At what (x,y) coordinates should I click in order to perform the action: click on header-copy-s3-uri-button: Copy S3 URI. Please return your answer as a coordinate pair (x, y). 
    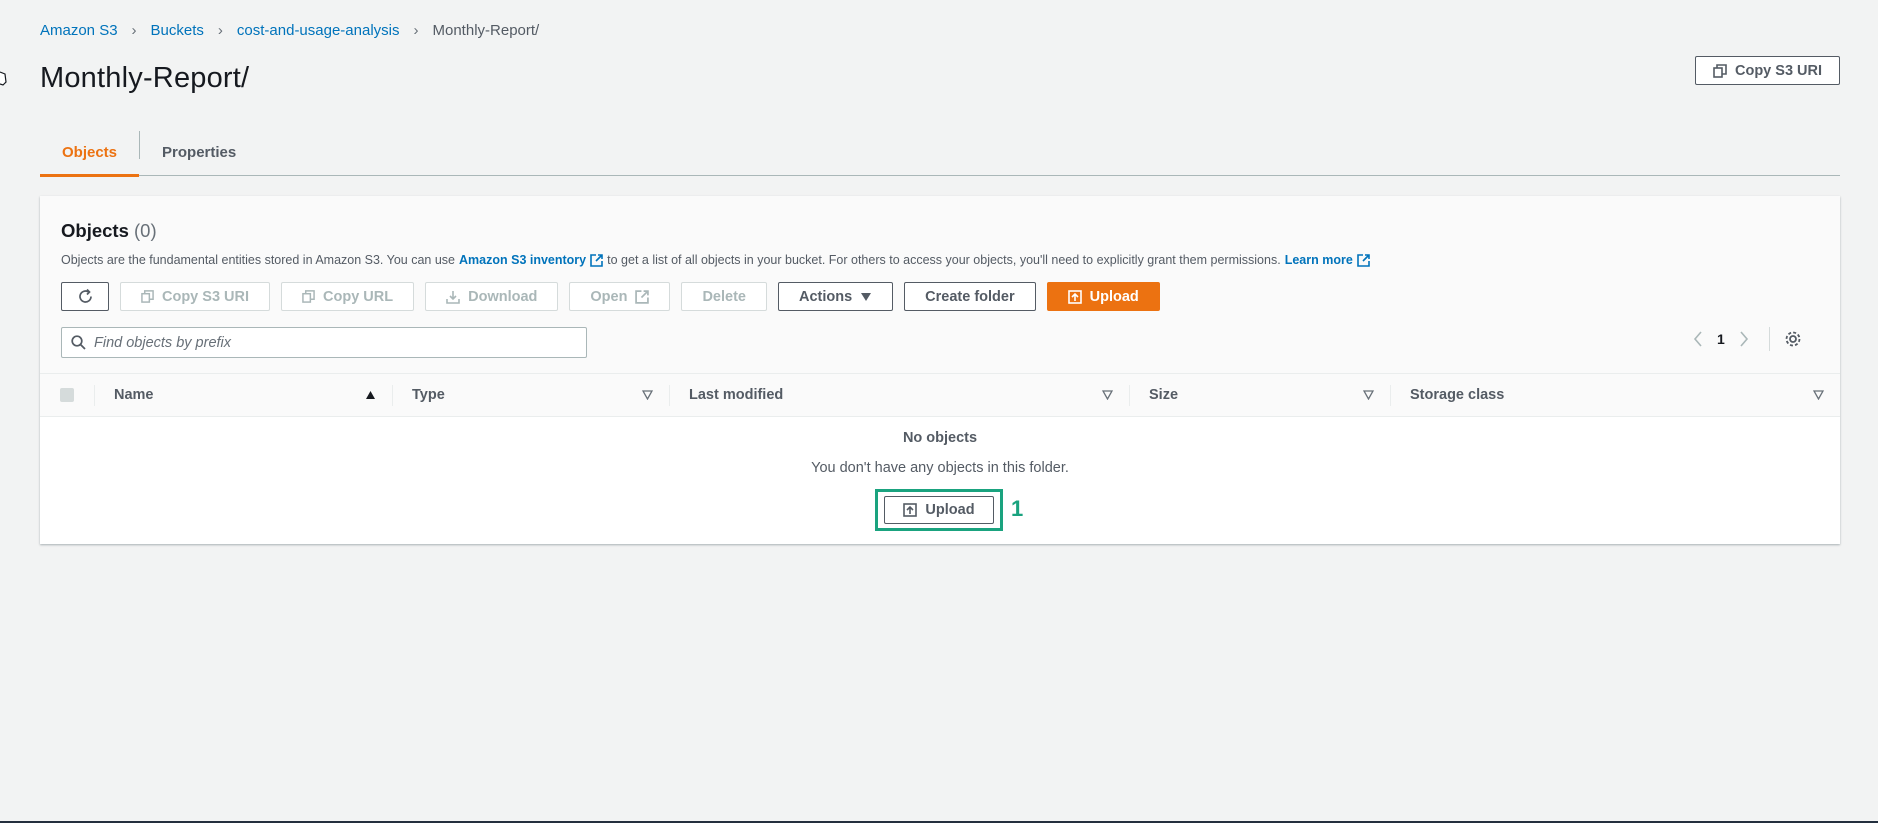
    Looking at the image, I should click on (1767, 70).